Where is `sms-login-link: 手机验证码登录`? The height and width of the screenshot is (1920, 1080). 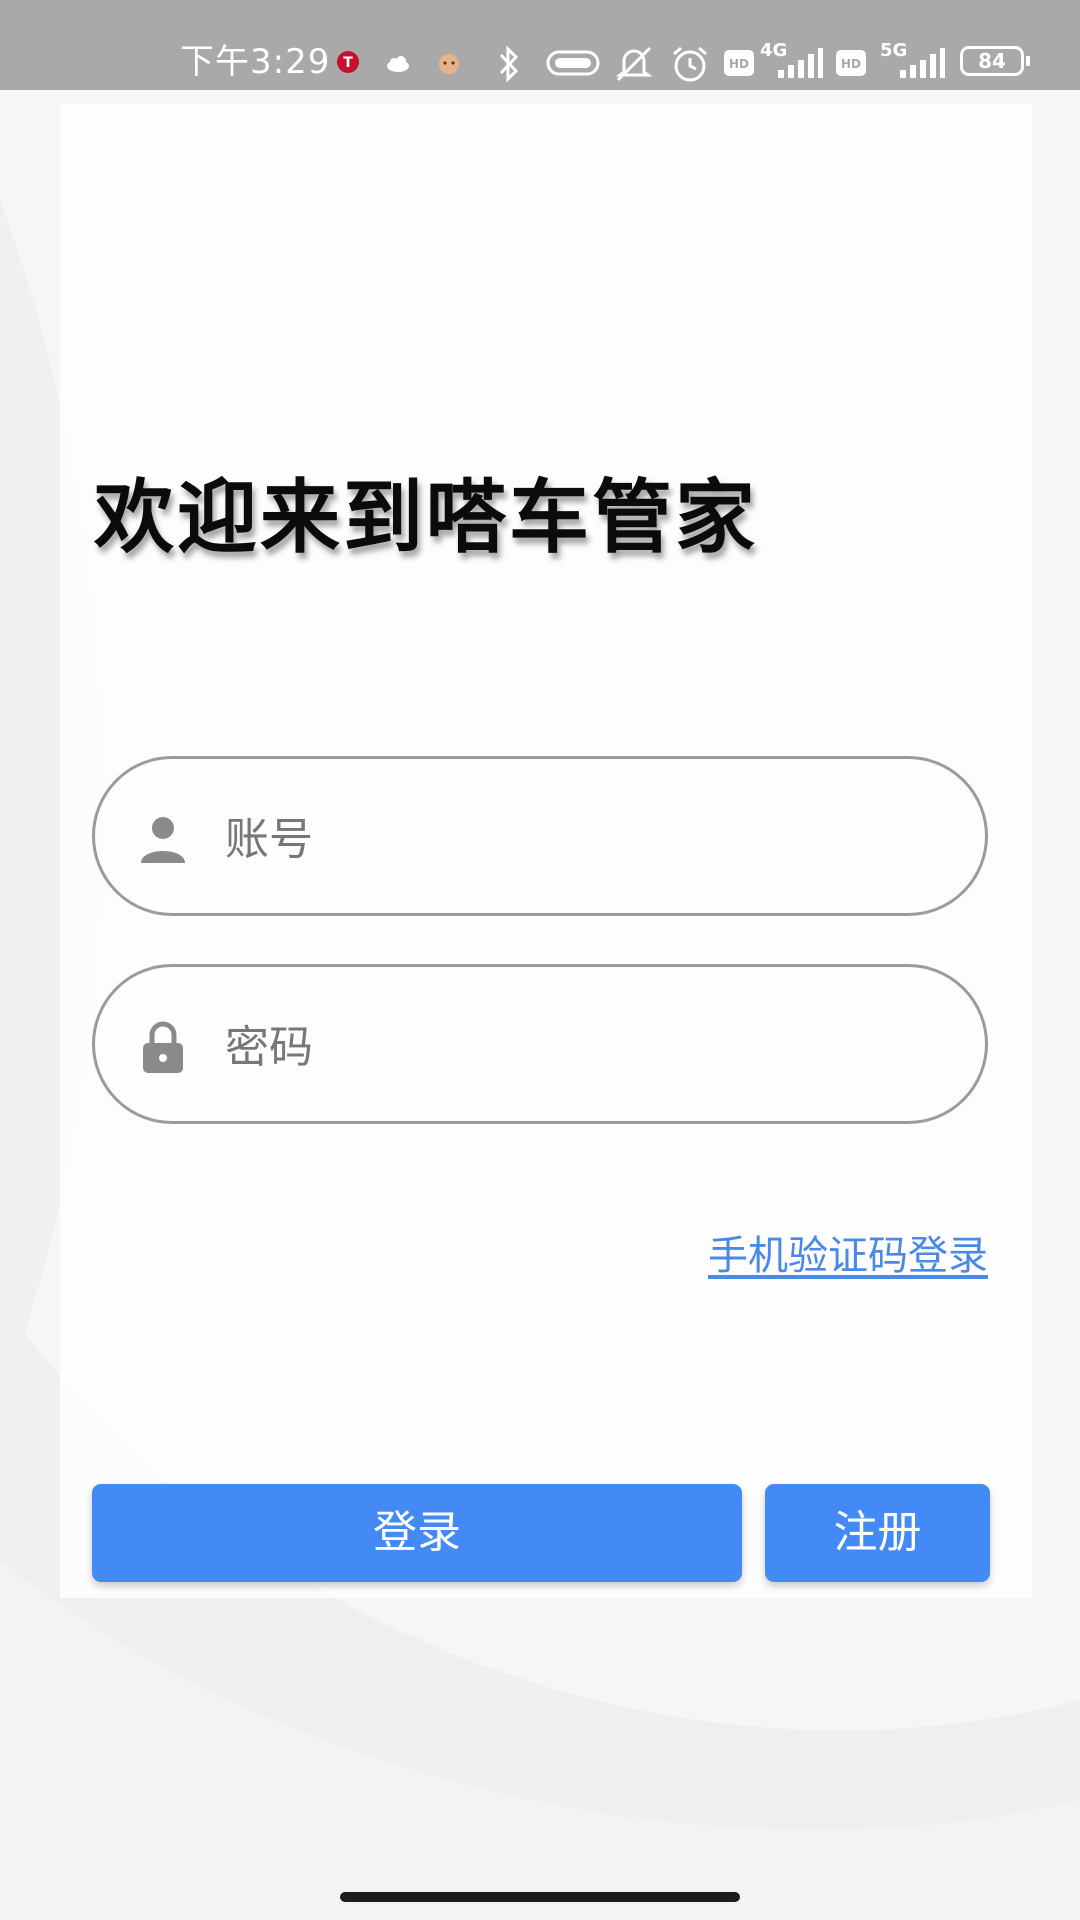
sms-login-link: 手机验证码登录 is located at coordinates (848, 1256).